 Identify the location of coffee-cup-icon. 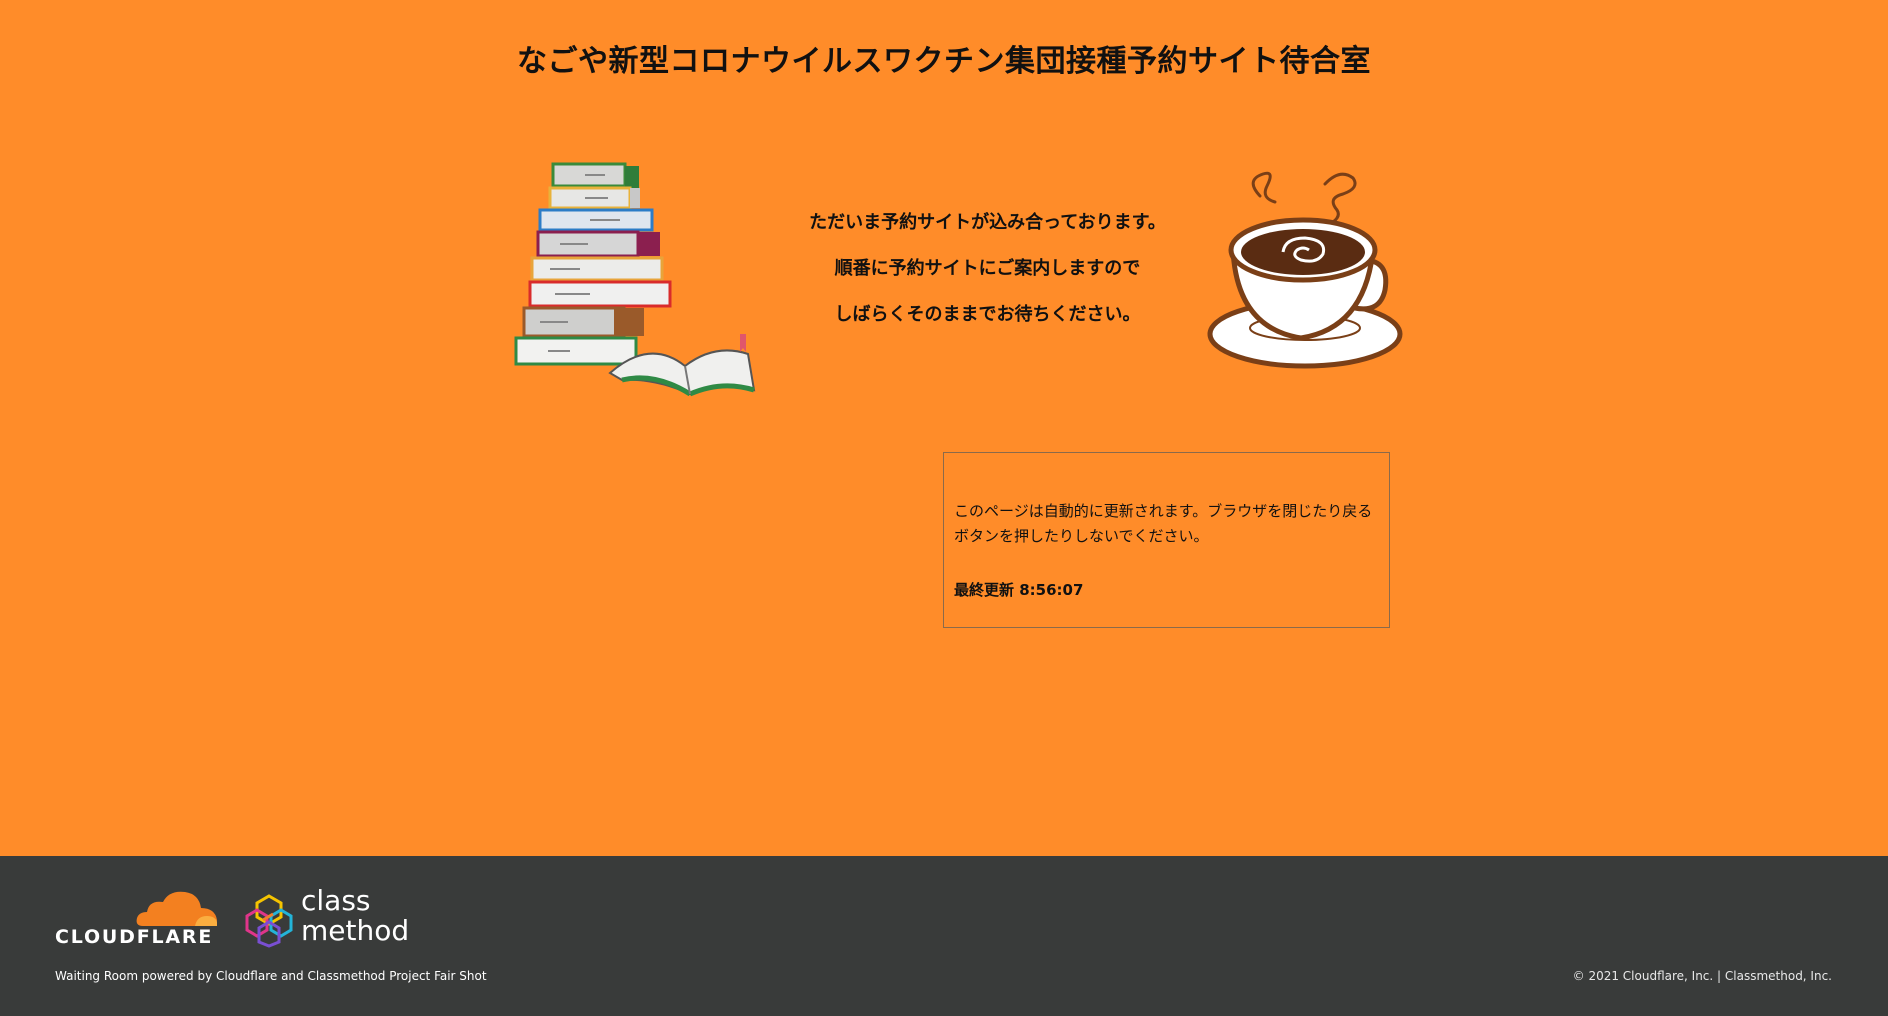
(1305, 270).